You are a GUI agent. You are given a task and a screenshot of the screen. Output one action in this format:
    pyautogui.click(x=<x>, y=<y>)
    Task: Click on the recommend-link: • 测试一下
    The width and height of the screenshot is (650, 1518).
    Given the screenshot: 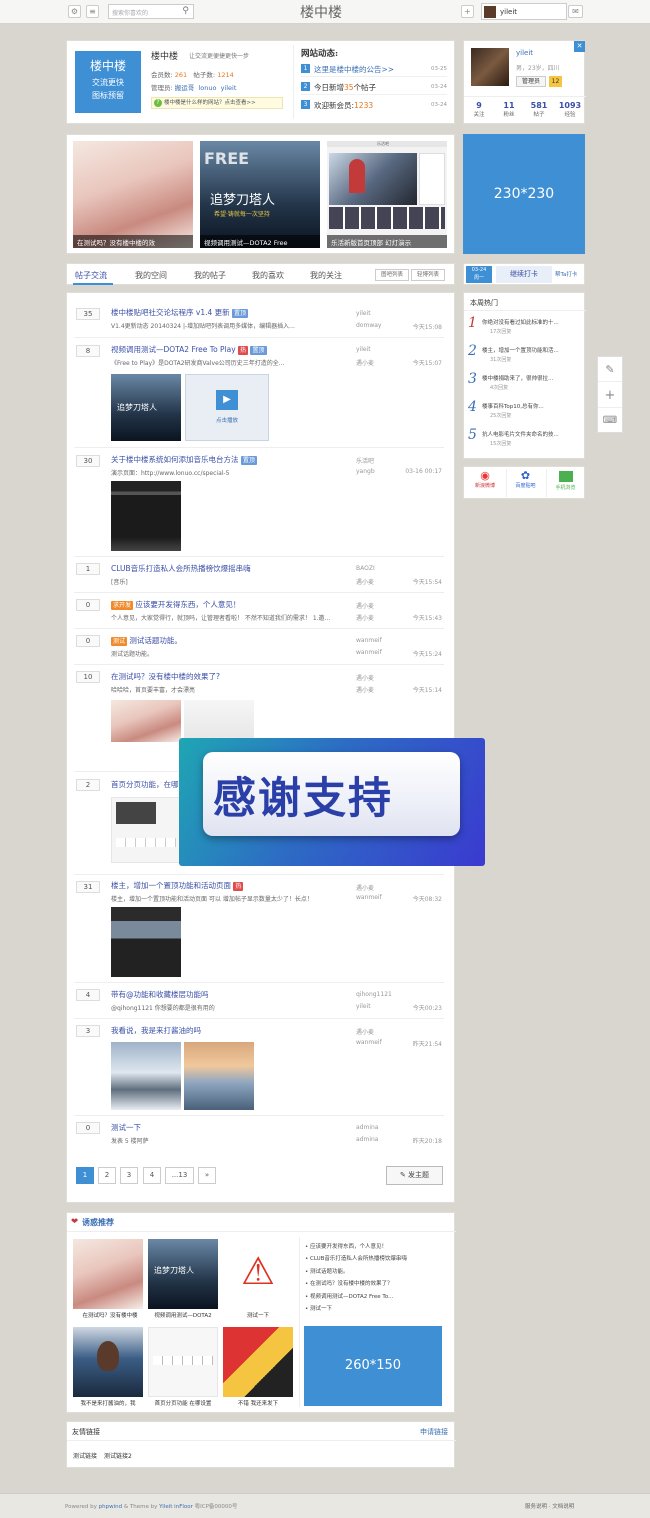 What is the action you would take?
    pyautogui.click(x=356, y=1309)
    